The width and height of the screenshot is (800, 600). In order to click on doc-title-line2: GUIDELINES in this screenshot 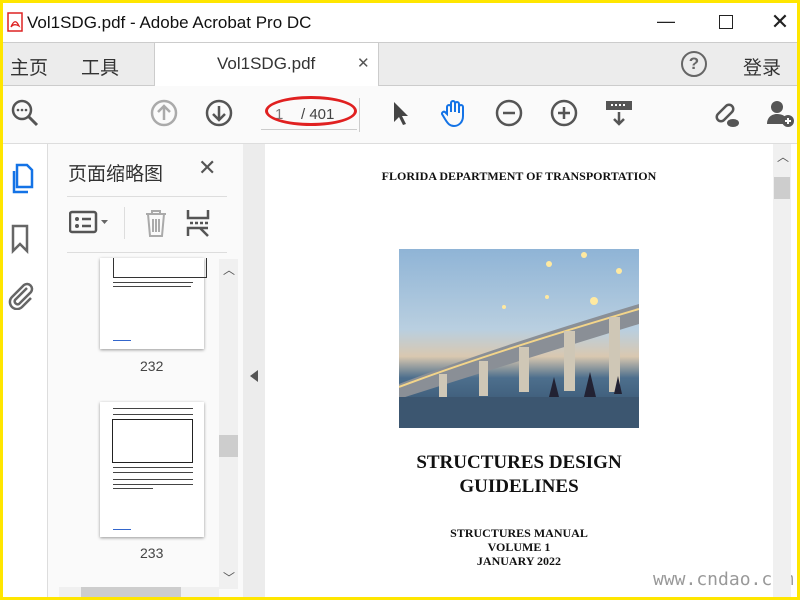, I will do `click(519, 486)`.